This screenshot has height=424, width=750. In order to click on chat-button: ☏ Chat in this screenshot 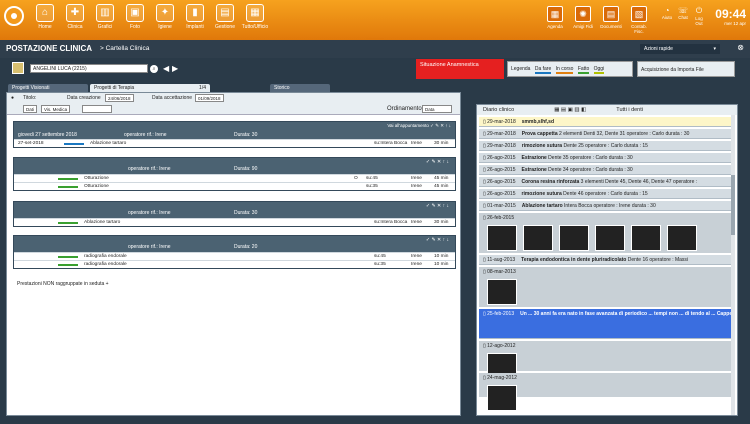, I will do `click(683, 13)`.